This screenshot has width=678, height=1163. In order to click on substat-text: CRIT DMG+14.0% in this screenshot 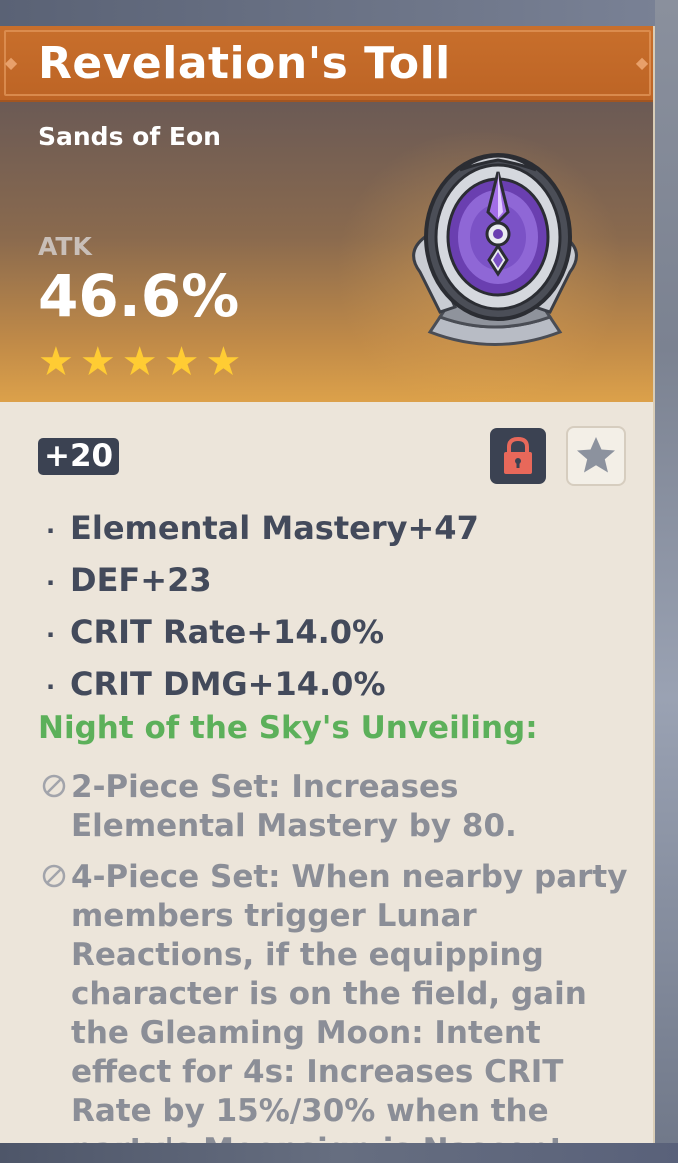, I will do `click(228, 684)`.